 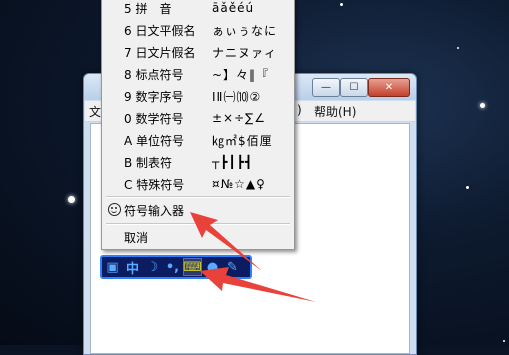 I want to click on annotation-arrows, so click(x=253, y=257).